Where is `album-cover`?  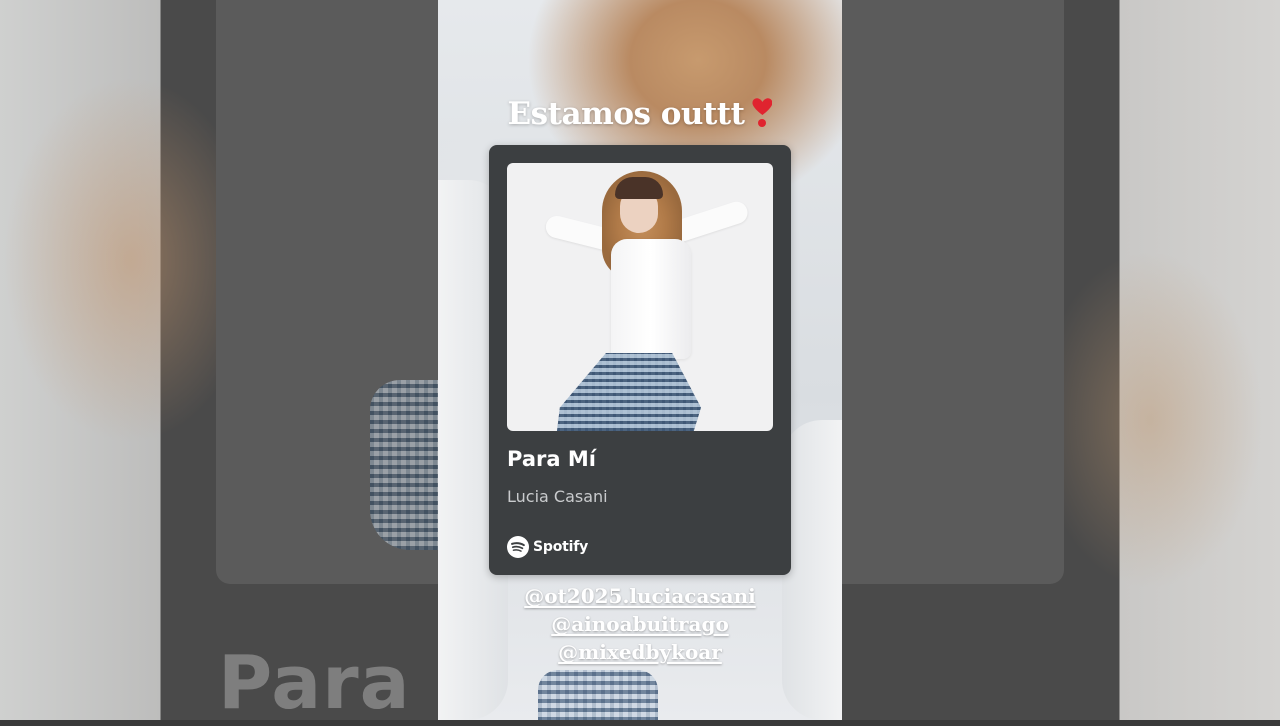 album-cover is located at coordinates (640, 297).